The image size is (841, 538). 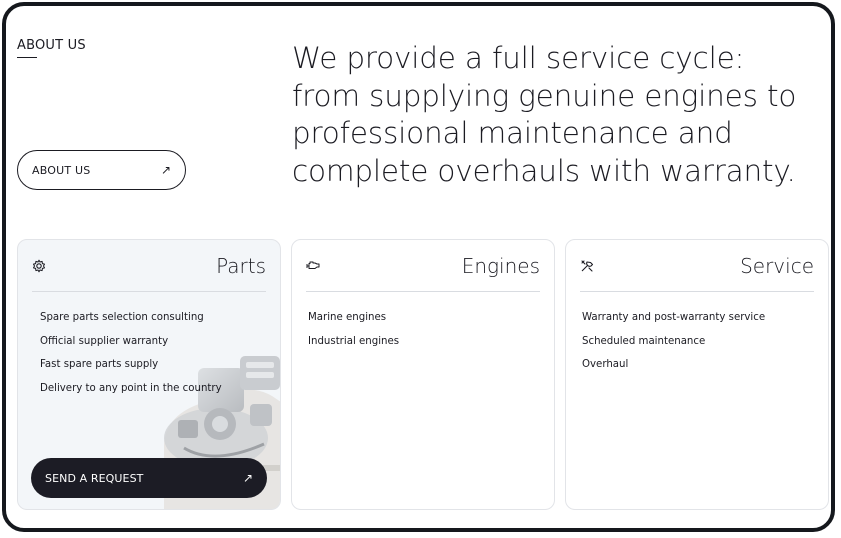 What do you see at coordinates (313, 265) in the screenshot?
I see `engine-icon` at bounding box center [313, 265].